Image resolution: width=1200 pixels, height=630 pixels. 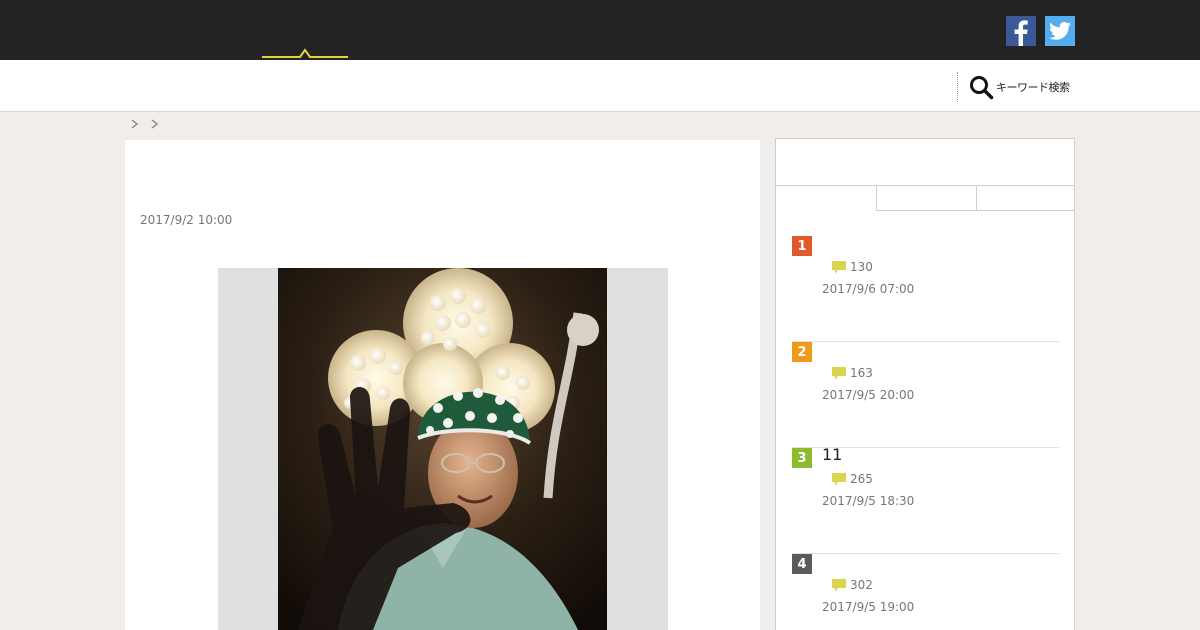 I want to click on facebook-share-button, so click(x=1021, y=31).